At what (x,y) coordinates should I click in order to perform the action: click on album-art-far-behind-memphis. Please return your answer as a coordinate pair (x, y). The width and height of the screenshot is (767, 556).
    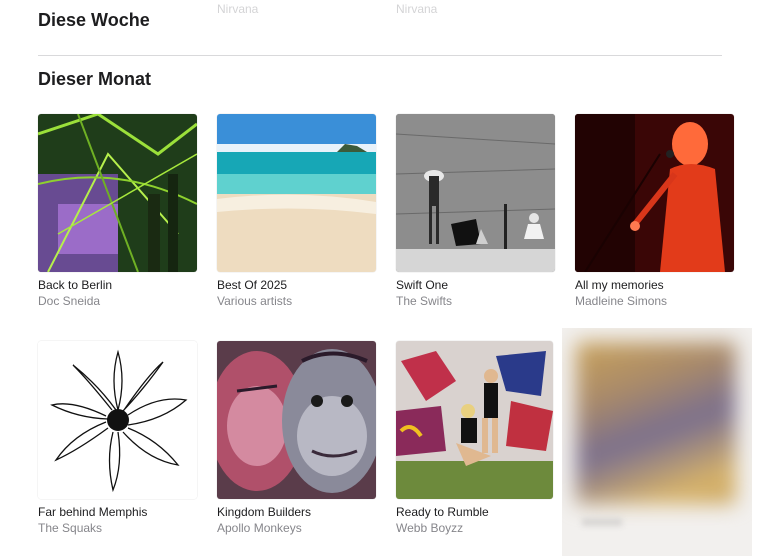
    Looking at the image, I should click on (117, 420).